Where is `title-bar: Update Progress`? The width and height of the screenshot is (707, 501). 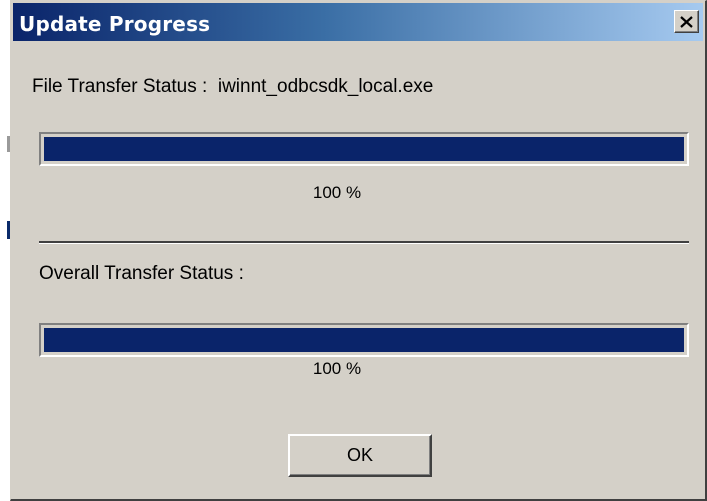 title-bar: Update Progress is located at coordinates (358, 22).